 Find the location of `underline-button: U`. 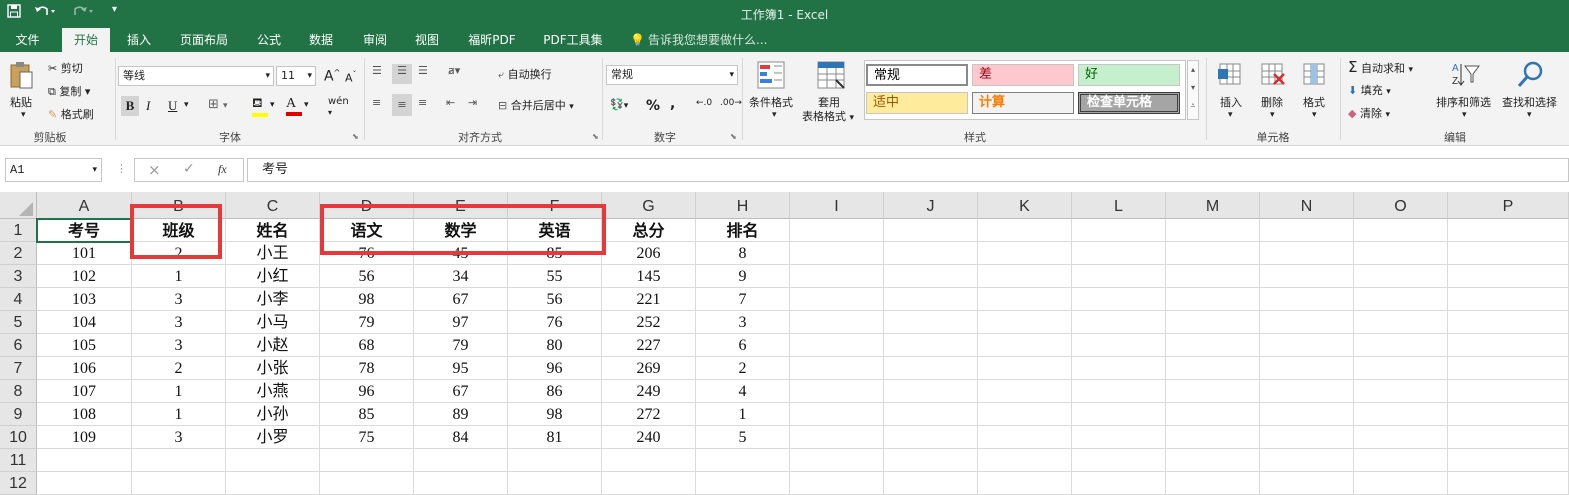

underline-button: U is located at coordinates (172, 106).